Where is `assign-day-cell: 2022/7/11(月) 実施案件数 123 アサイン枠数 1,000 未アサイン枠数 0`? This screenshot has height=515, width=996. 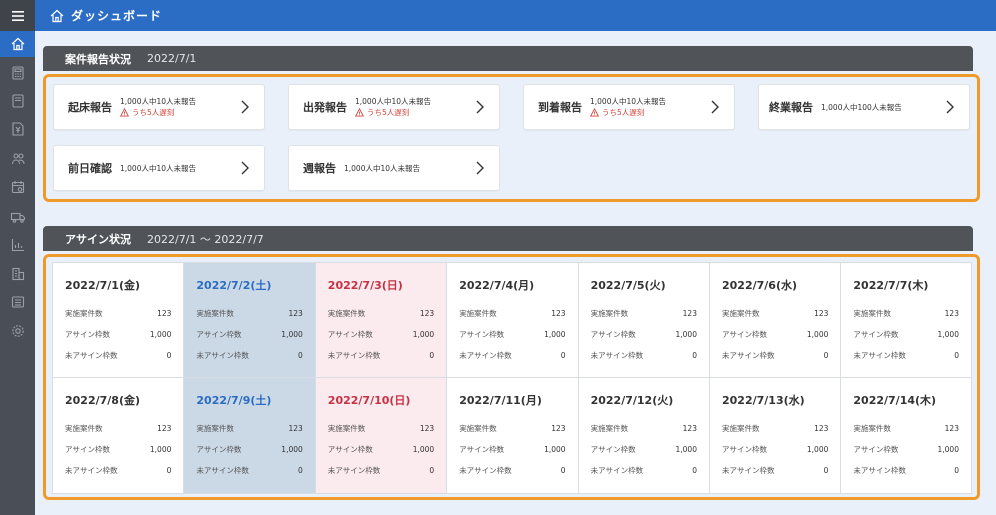
assign-day-cell: 2022/7/11(月) 実施案件数 123 アサイン枠数 1,000 未アサイン枠数 0 is located at coordinates (513, 435).